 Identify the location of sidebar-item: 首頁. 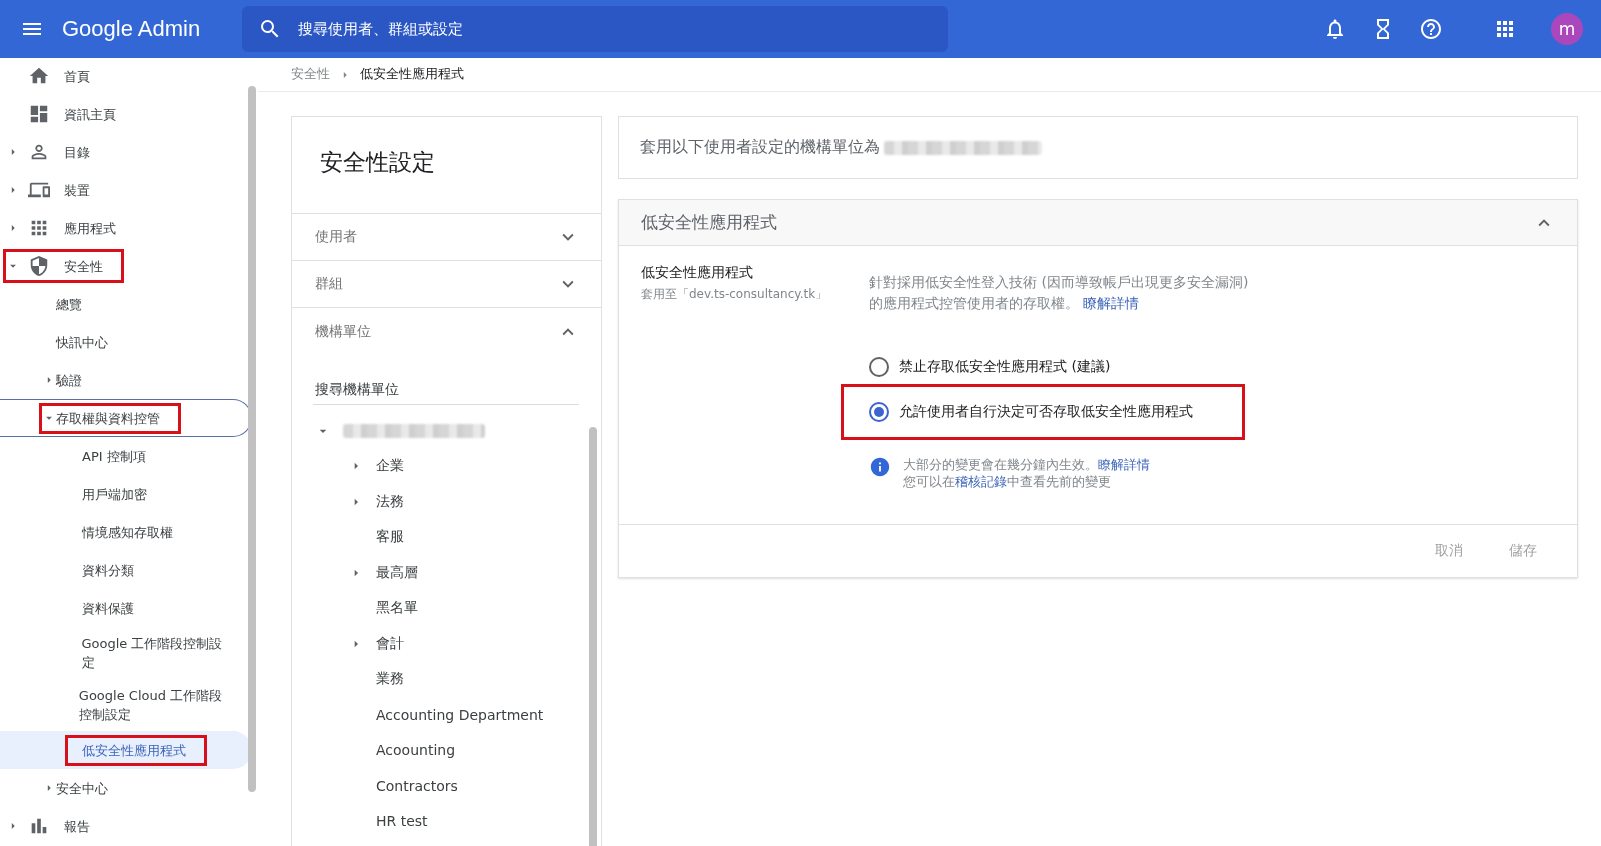
(126, 76).